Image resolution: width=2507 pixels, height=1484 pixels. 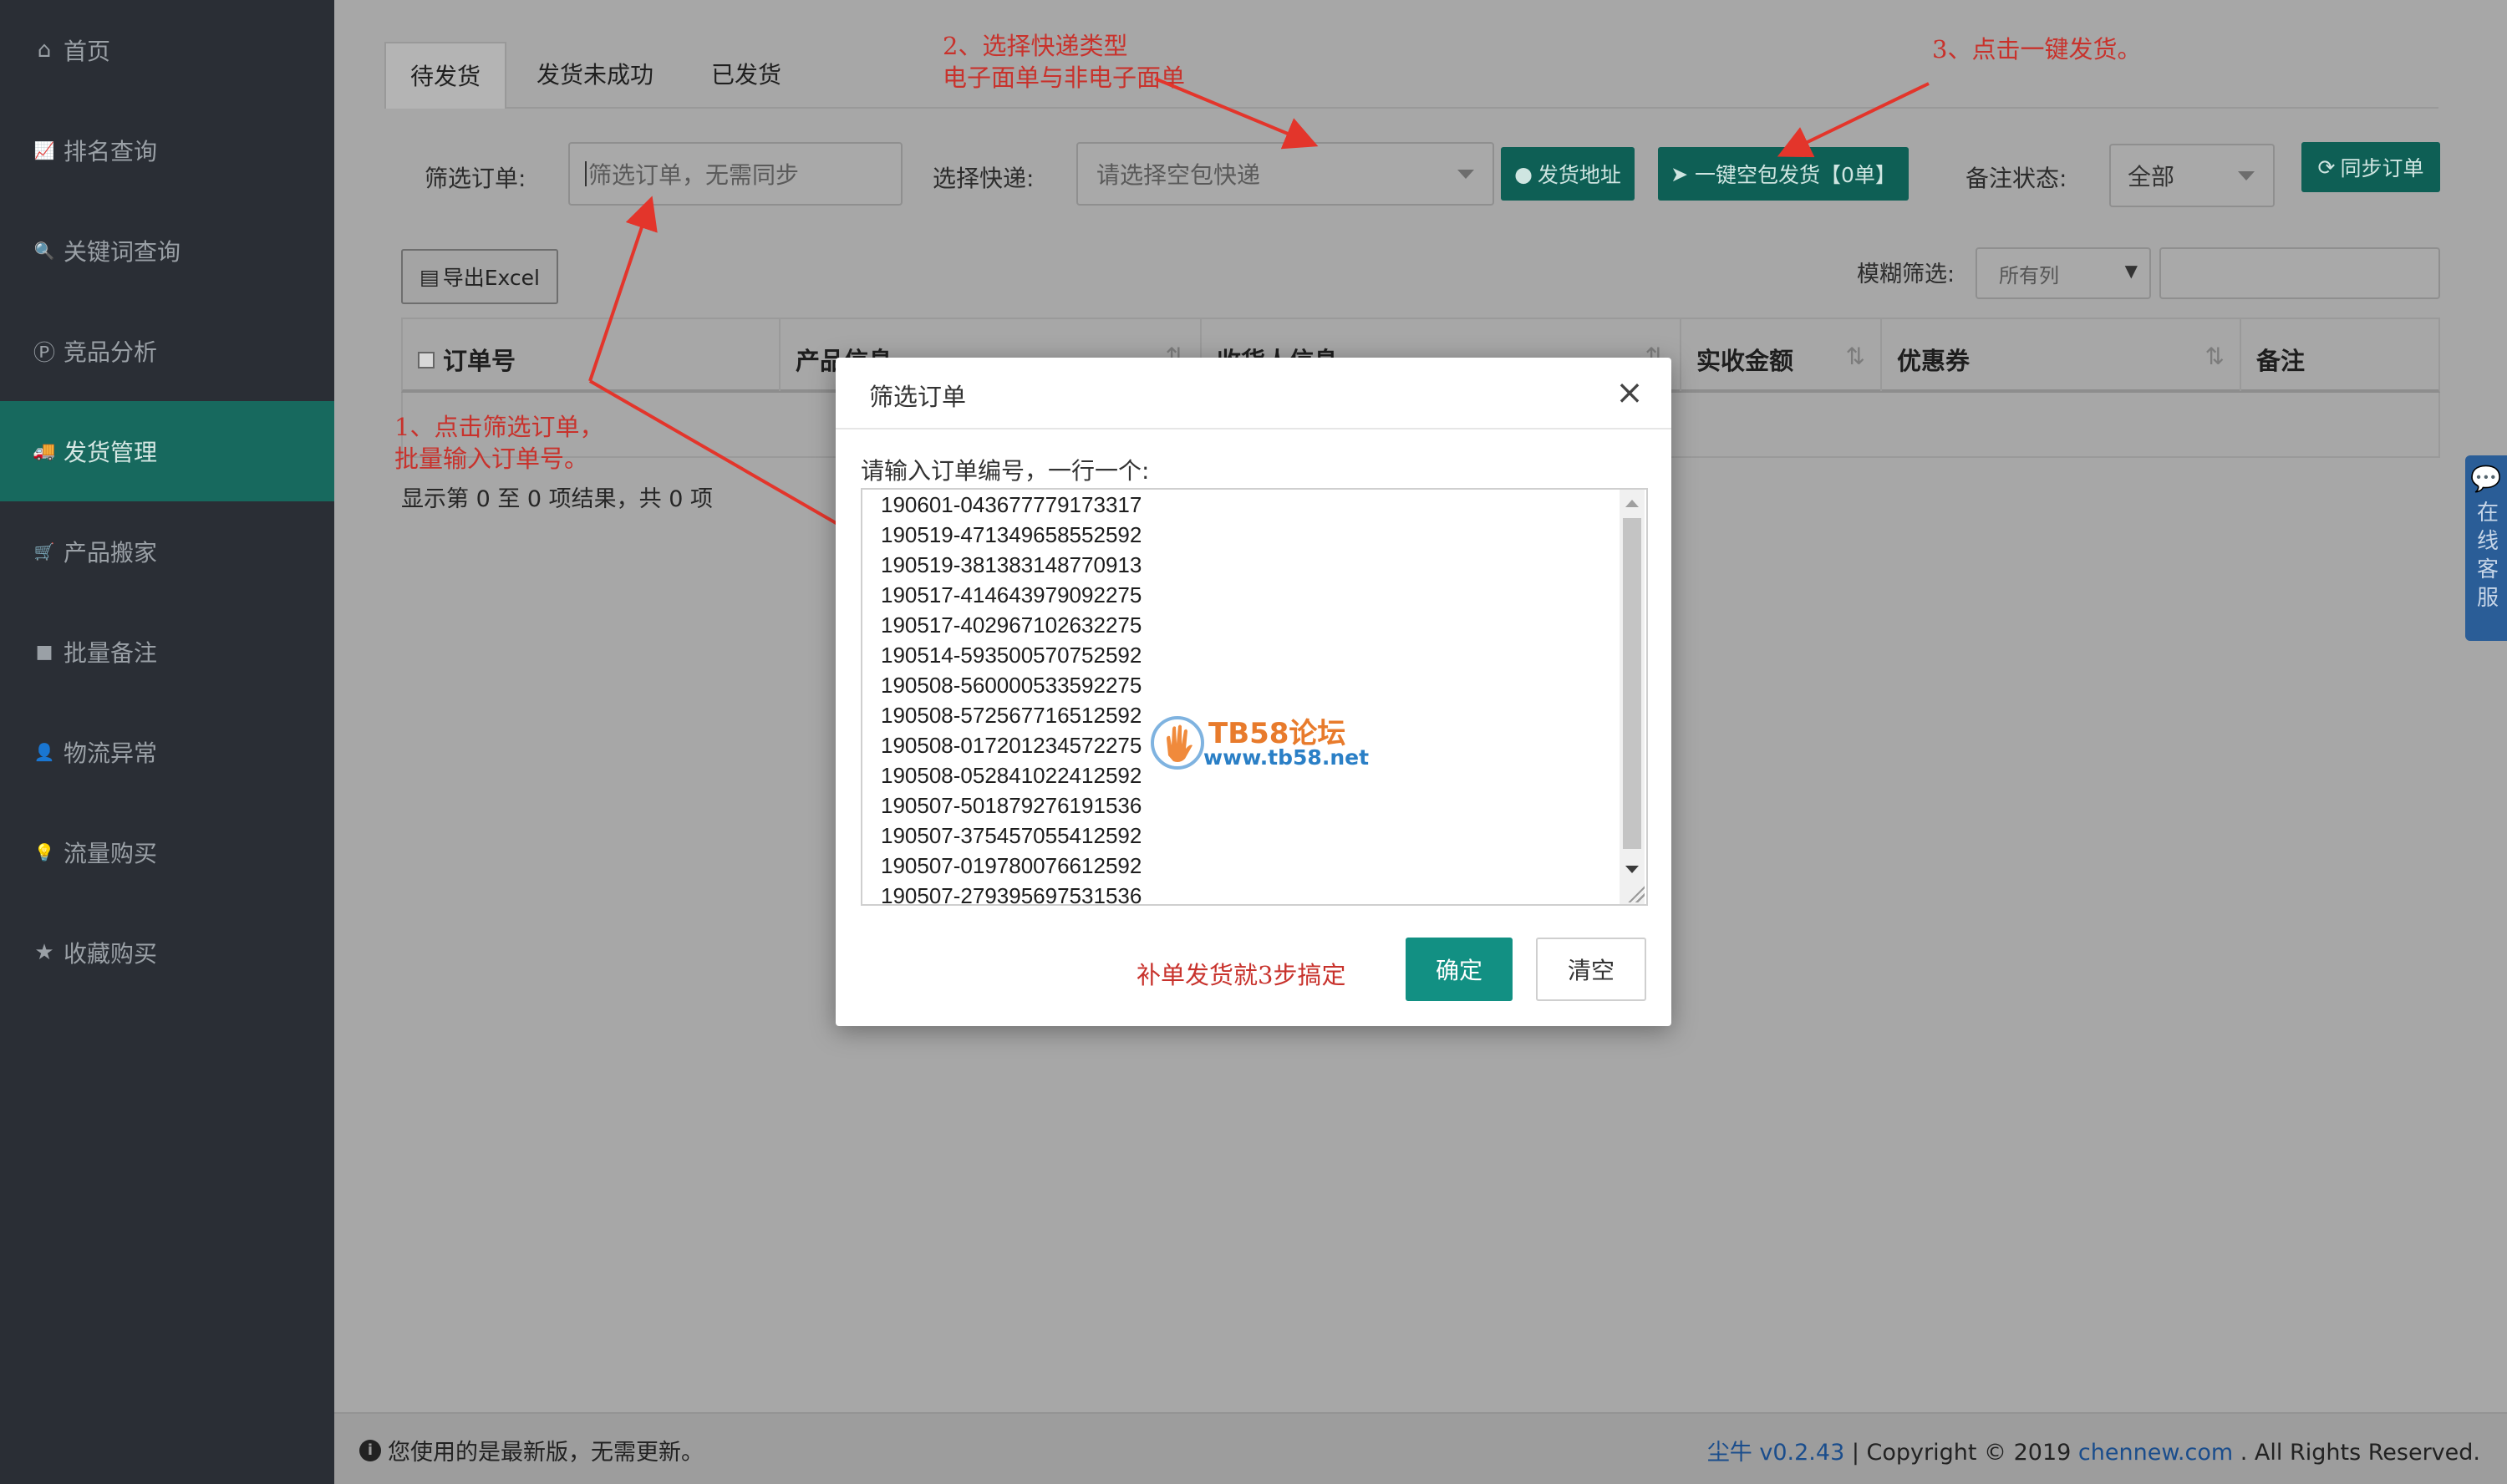 I want to click on fuzzy-filter-select: 所有列 ▼, so click(x=2063, y=273).